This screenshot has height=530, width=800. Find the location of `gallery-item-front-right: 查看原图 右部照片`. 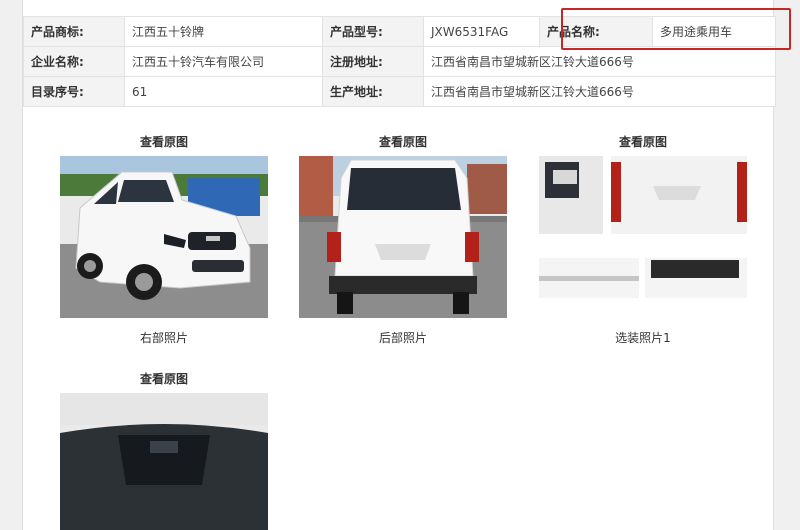

gallery-item-front-right: 查看原图 右部照片 is located at coordinates (164, 240).